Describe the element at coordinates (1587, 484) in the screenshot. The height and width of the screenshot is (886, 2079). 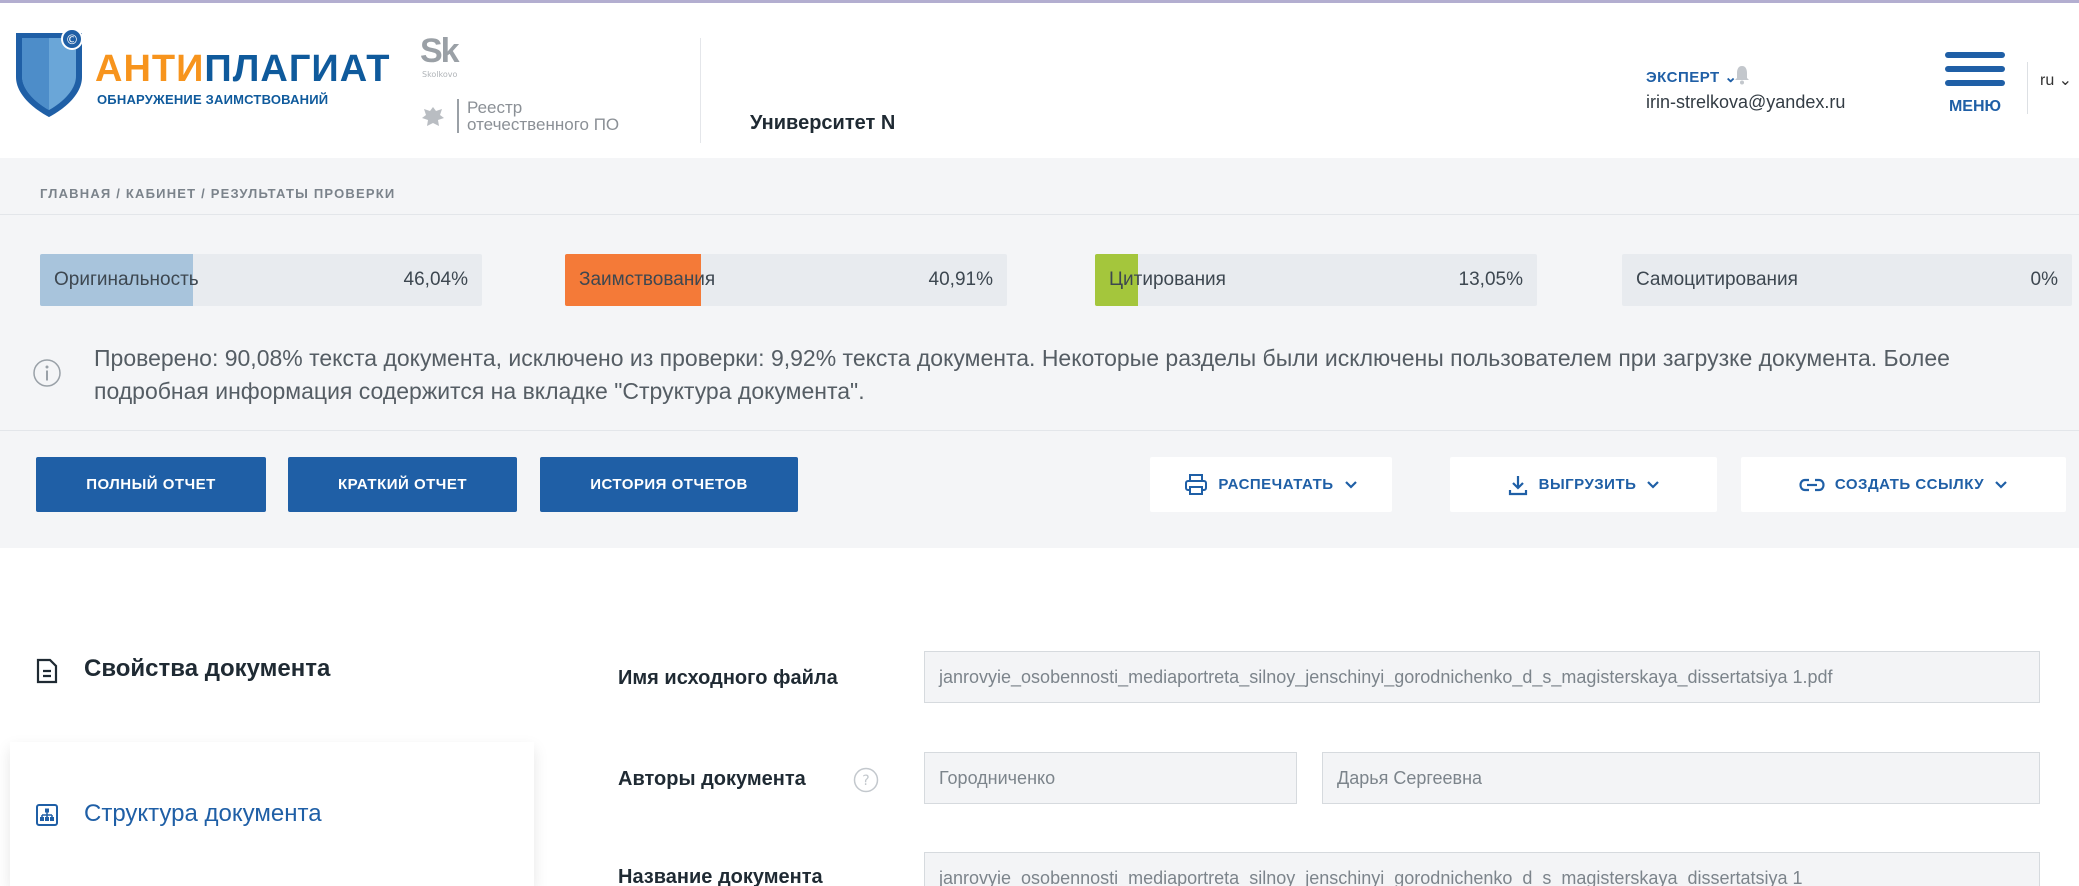
I see `export-label: ВЫГРУЗИТЬ` at that location.